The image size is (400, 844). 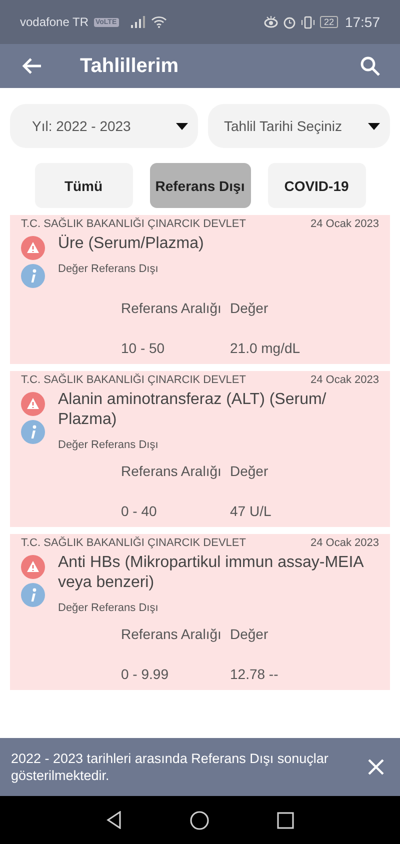 What do you see at coordinates (193, 410) in the screenshot?
I see `test-name: Alanin aminotransferaz (ALT) (Serum/ Plazma)` at bounding box center [193, 410].